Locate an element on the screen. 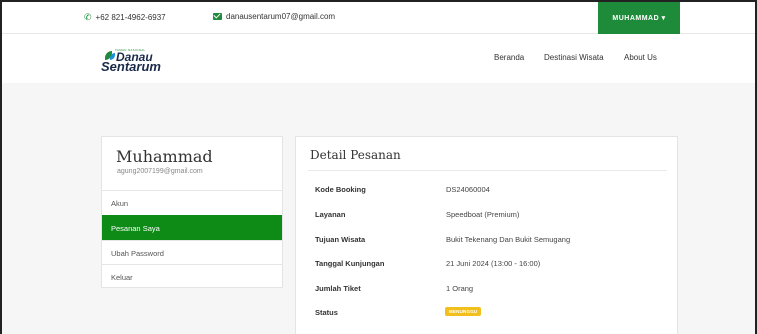 This screenshot has width=757, height=334. site-logo: TAMAN NASIONAL Danau Sentarum is located at coordinates (136, 61).